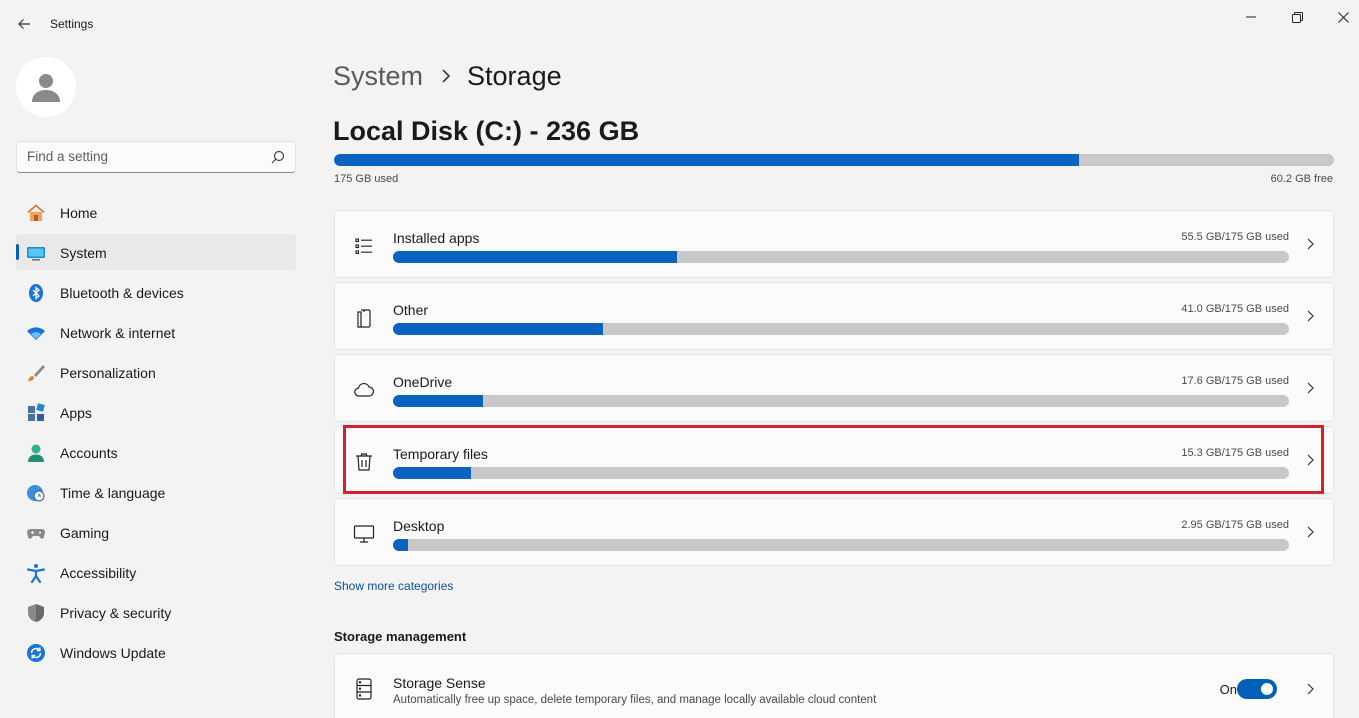 This screenshot has width=1359, height=718. Describe the element at coordinates (834, 532) in the screenshot. I see `category-desktop: Desktop 2.95 GB/175 GB used` at that location.